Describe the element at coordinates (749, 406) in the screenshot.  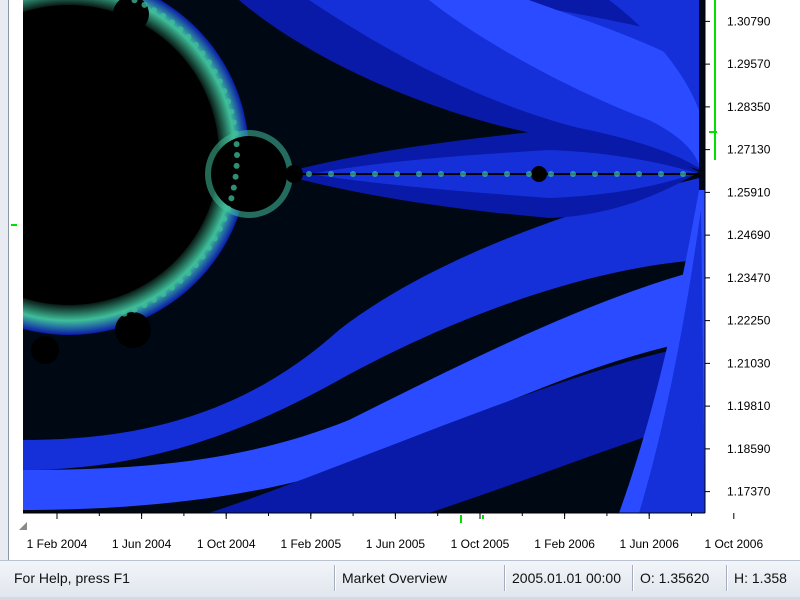
I see `y-tick-label: 1.19810` at that location.